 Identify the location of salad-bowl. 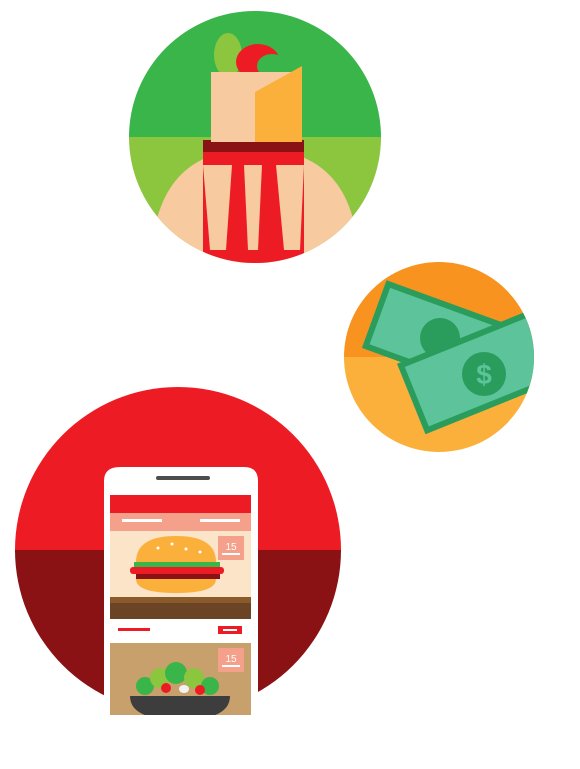
(180, 705).